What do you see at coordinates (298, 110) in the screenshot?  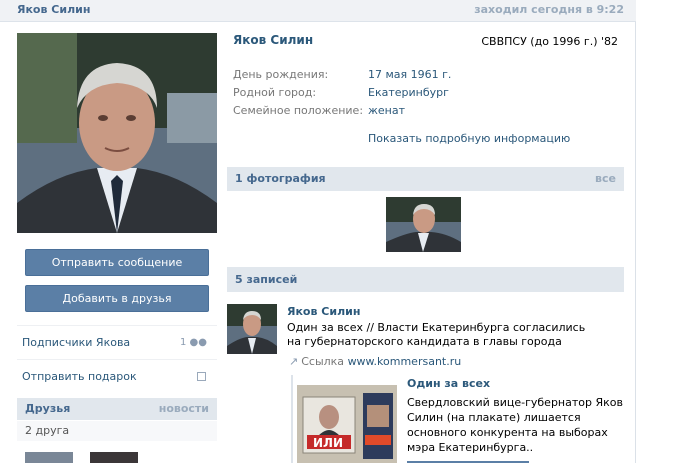 I see `info-label: Семейное положение:` at bounding box center [298, 110].